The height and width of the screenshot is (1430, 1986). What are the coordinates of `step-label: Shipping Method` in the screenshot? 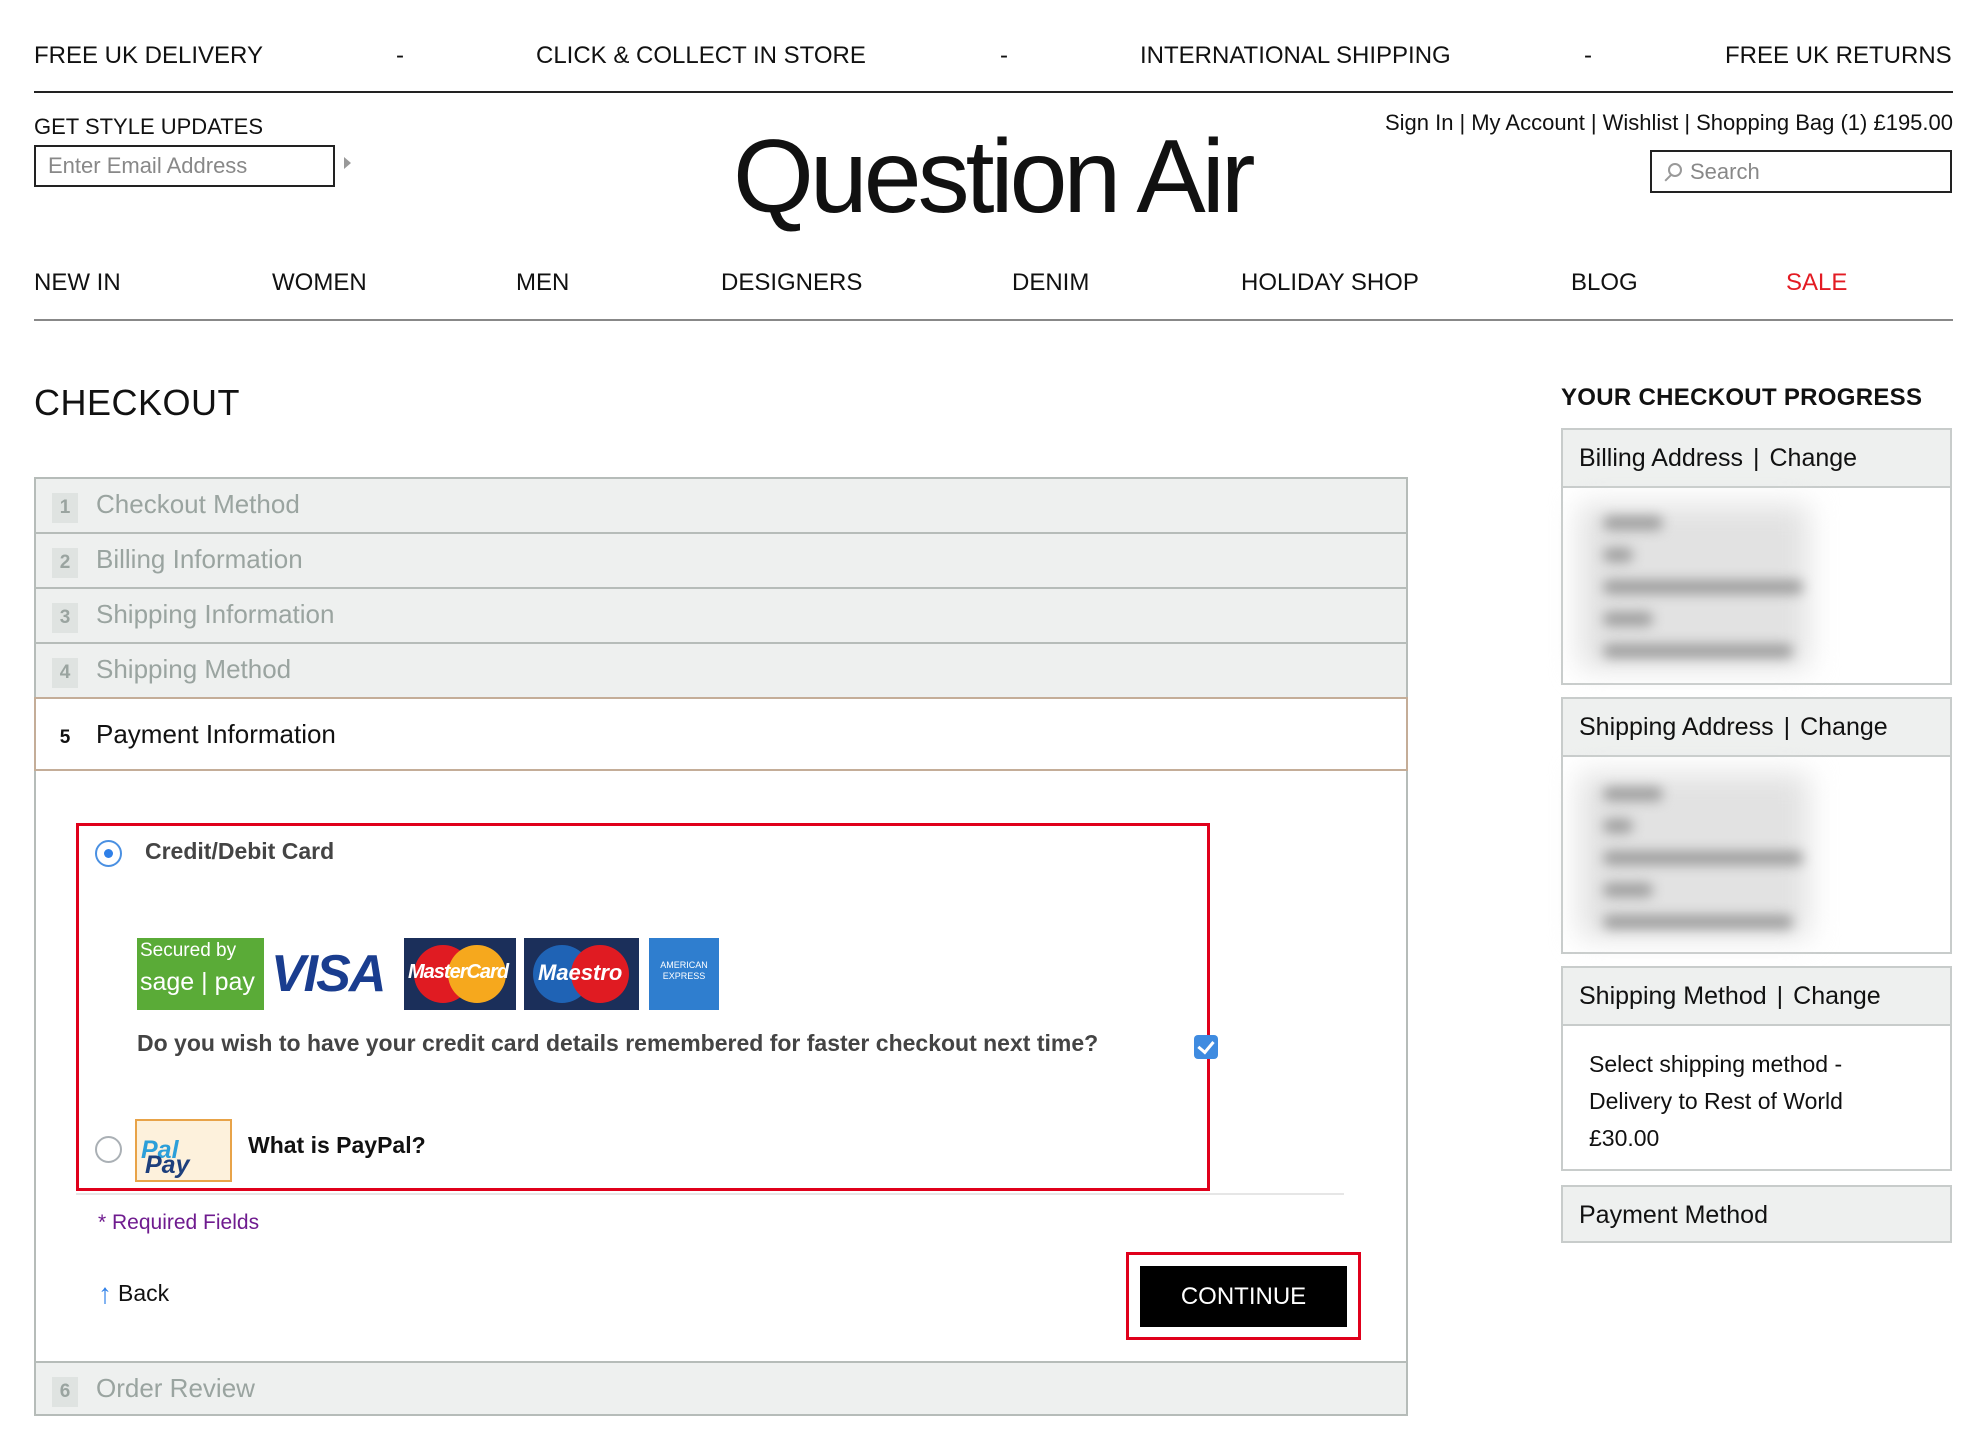 It's located at (194, 669).